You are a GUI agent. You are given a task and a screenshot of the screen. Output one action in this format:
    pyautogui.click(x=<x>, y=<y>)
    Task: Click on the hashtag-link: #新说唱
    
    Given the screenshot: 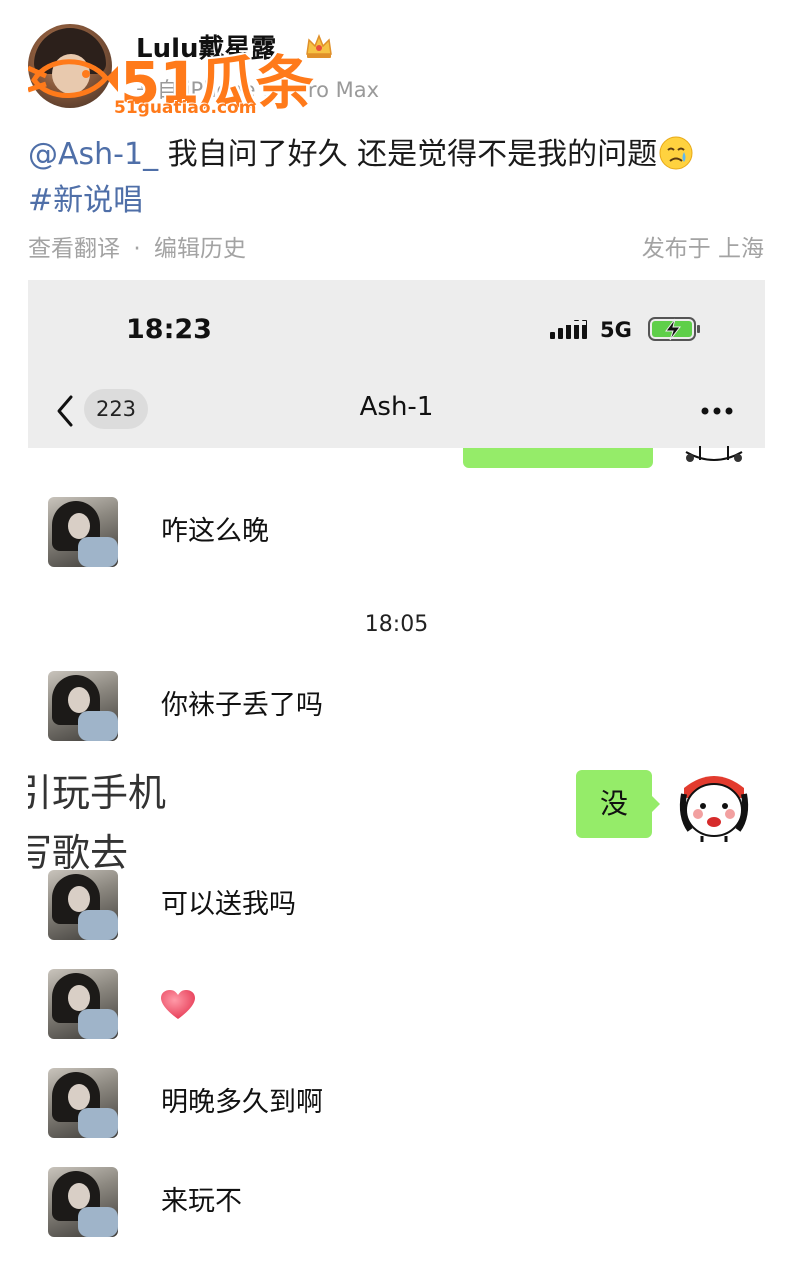 What is the action you would take?
    pyautogui.click(x=85, y=200)
    